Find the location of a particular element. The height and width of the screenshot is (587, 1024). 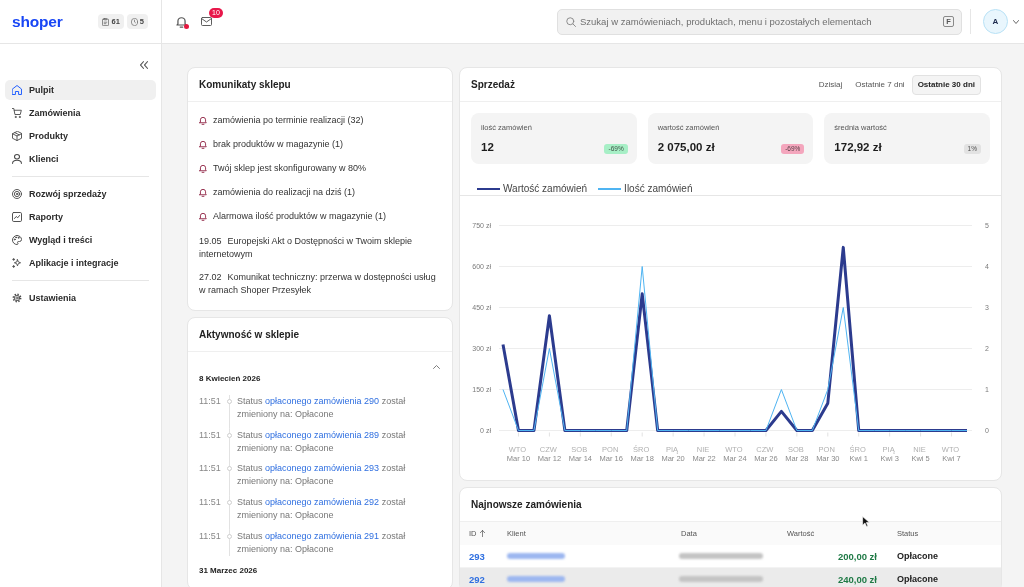

order-link: opłaconego zamówienia 292 is located at coordinates (322, 502).